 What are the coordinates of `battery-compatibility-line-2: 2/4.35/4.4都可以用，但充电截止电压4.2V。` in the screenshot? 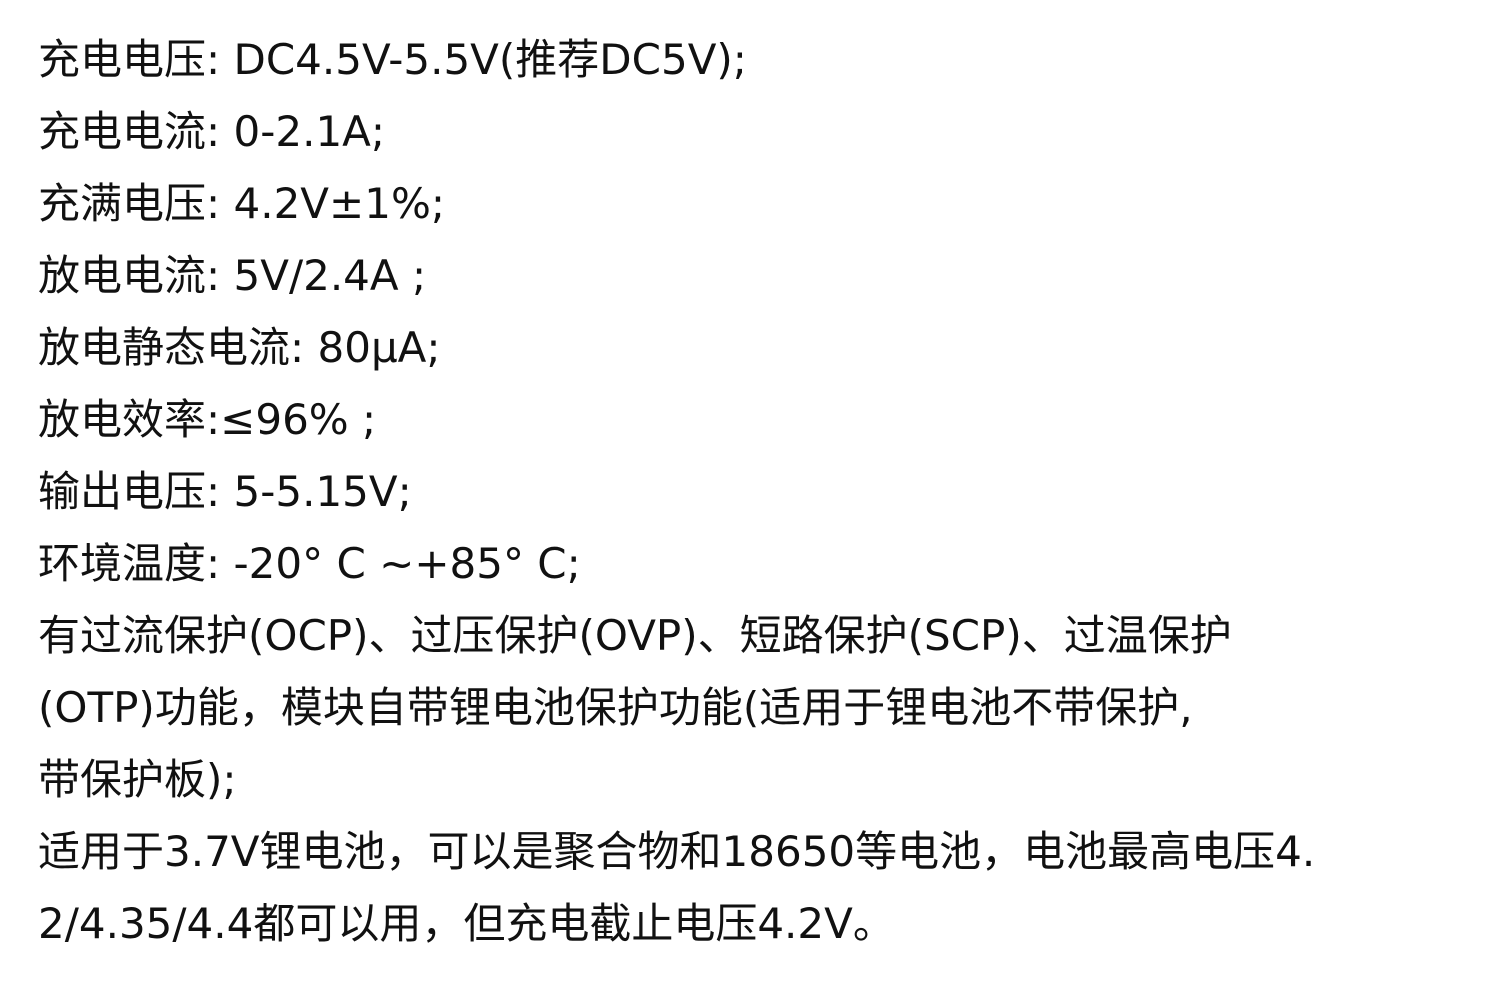 It's located at (466, 923).